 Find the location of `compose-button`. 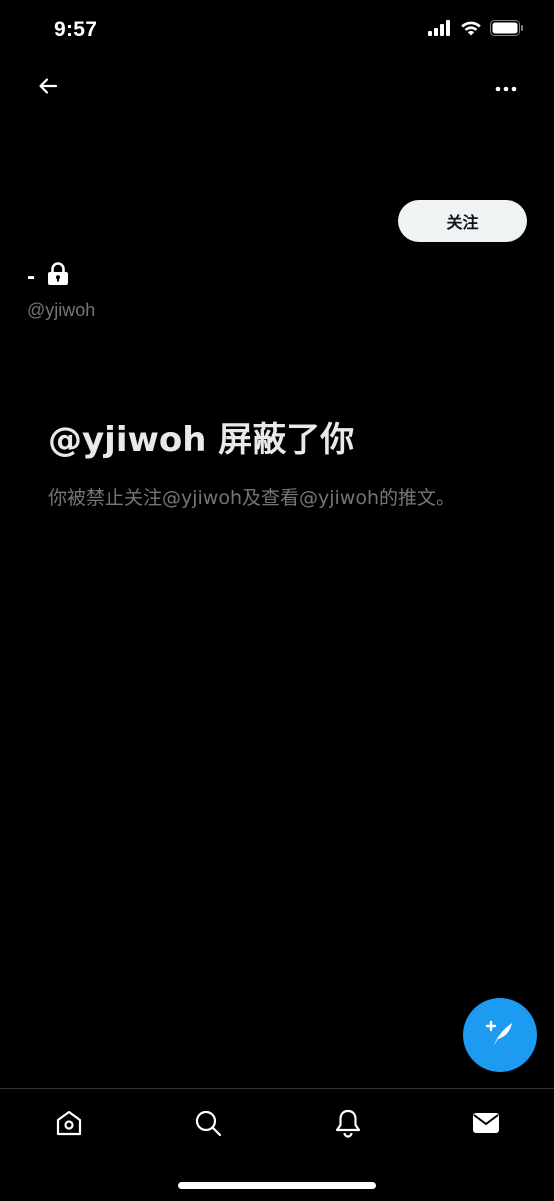

compose-button is located at coordinates (500, 1035).